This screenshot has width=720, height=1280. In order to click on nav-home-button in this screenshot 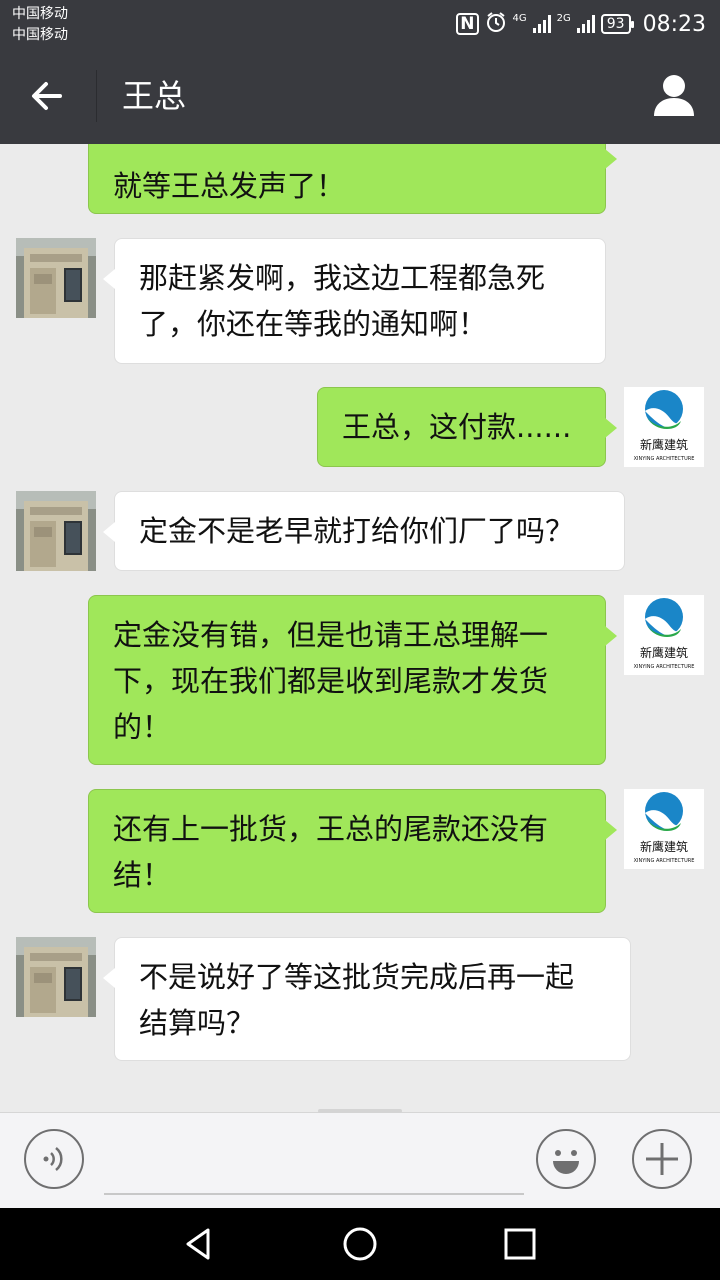, I will do `click(360, 1244)`.